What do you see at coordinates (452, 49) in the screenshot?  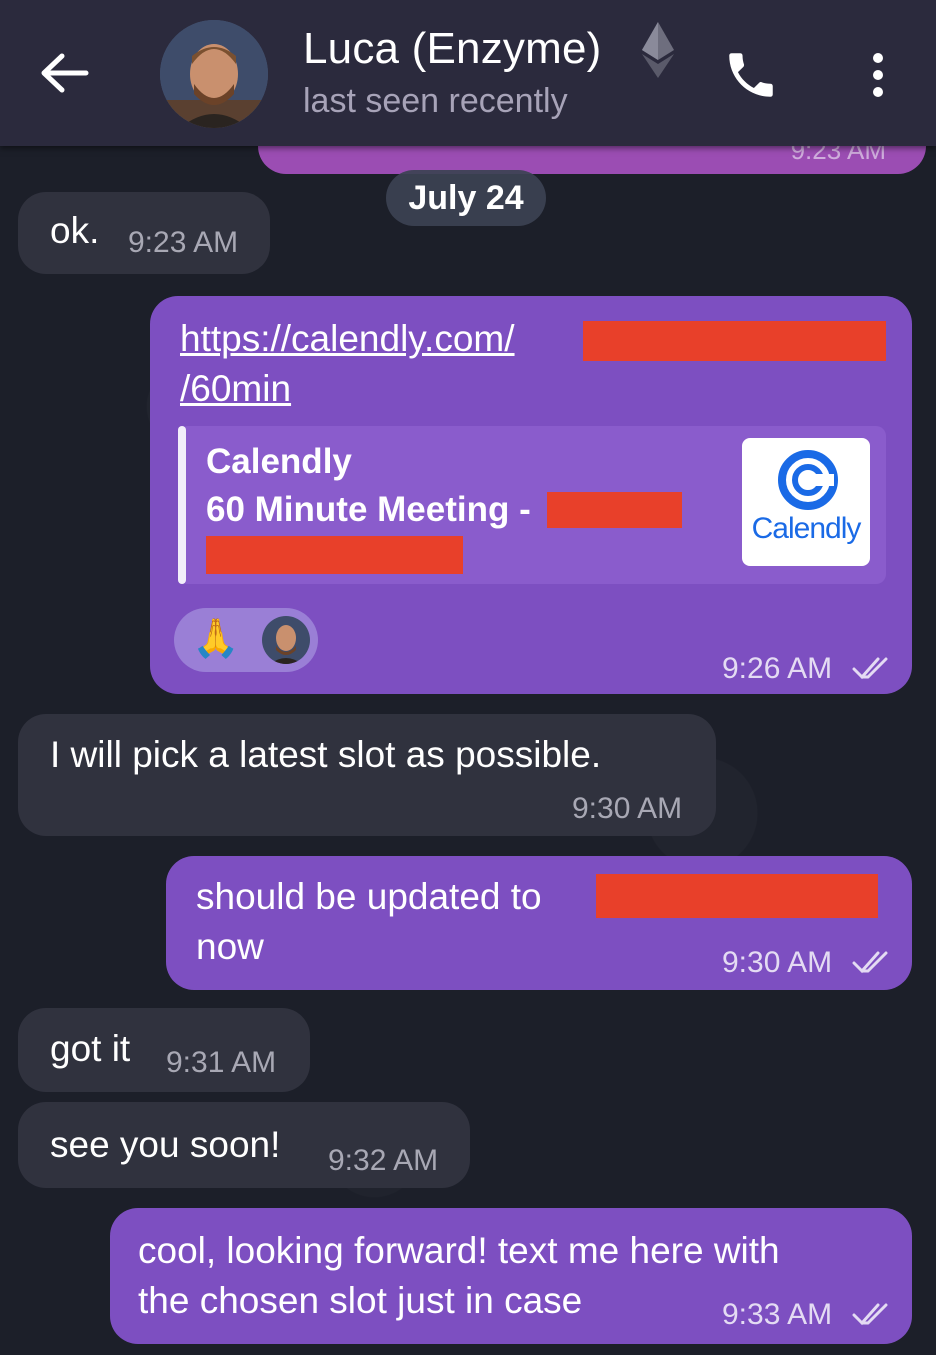 I see `chat-title: Luca (Enzyme)` at bounding box center [452, 49].